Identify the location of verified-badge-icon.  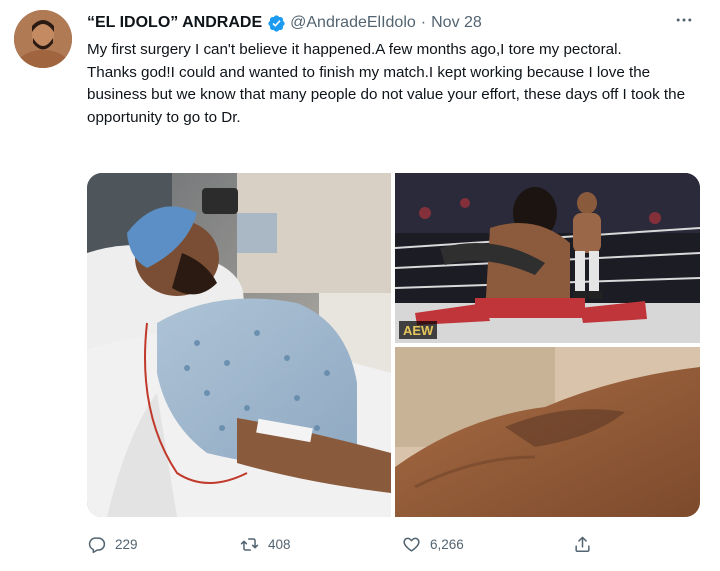
(276, 23).